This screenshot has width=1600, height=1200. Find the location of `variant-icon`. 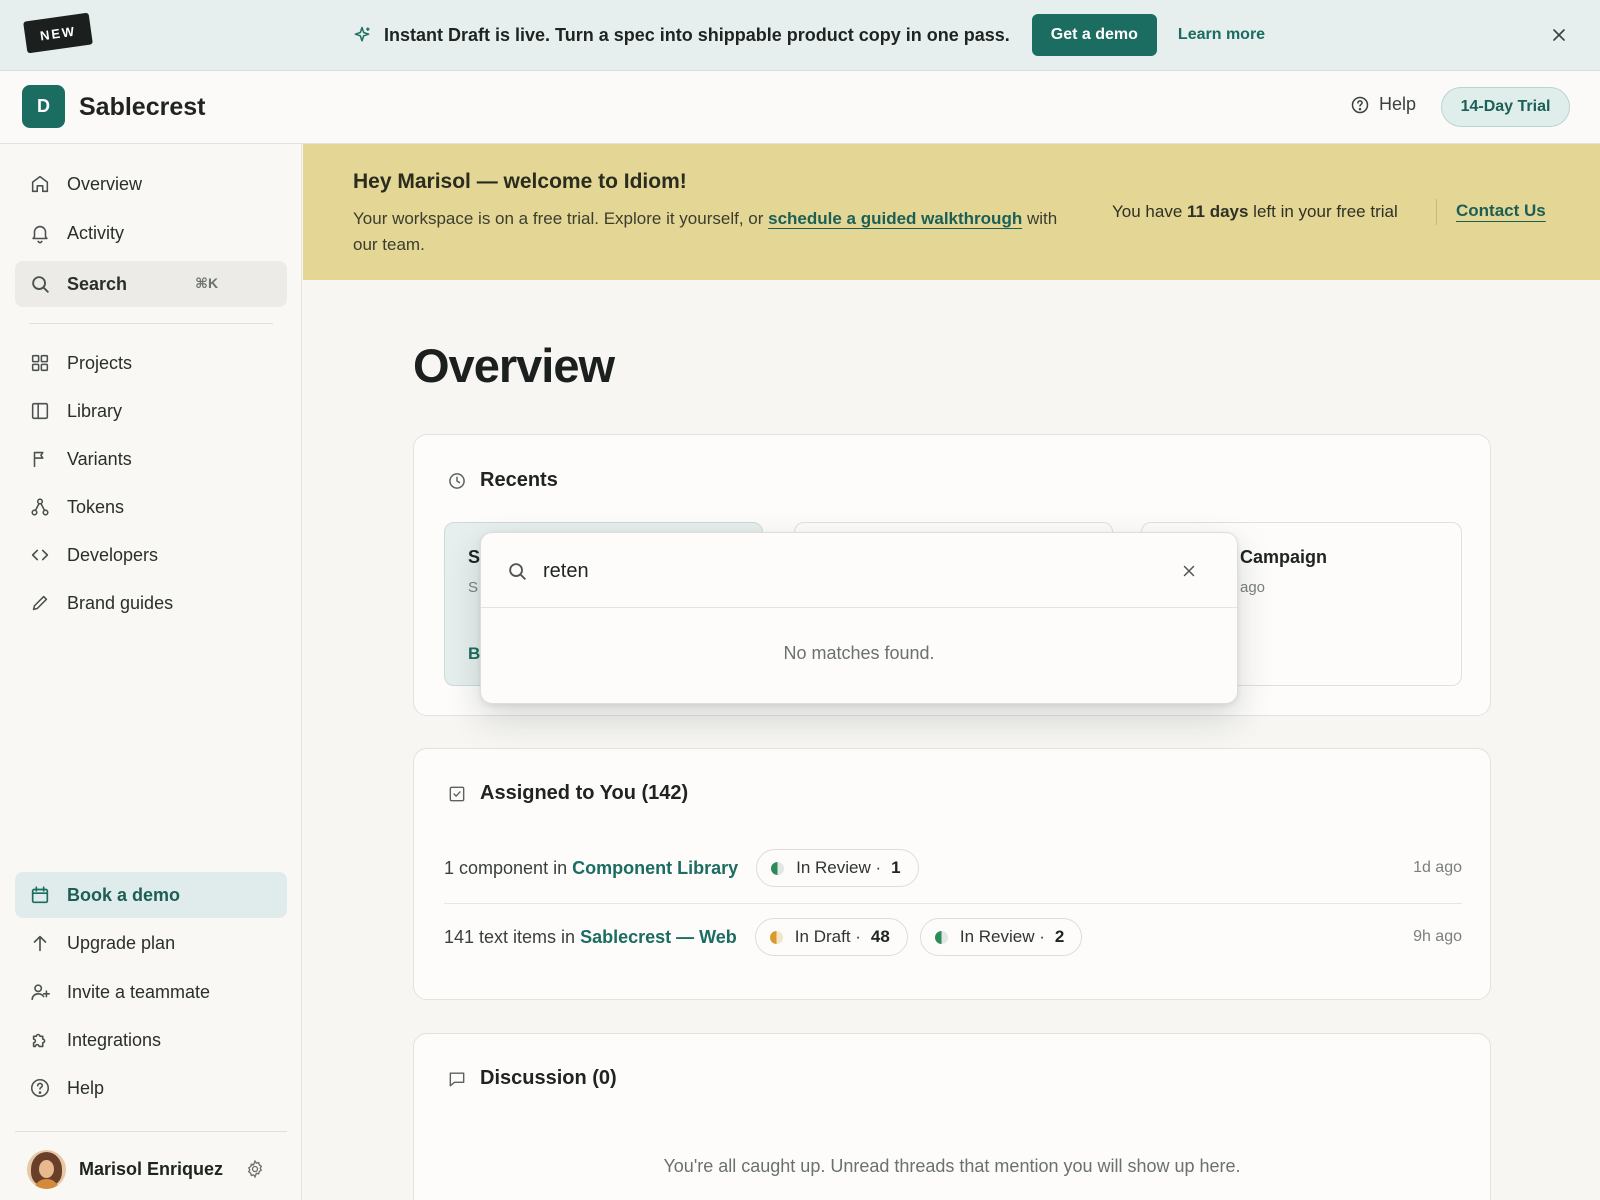

variant-icon is located at coordinates (38, 459).